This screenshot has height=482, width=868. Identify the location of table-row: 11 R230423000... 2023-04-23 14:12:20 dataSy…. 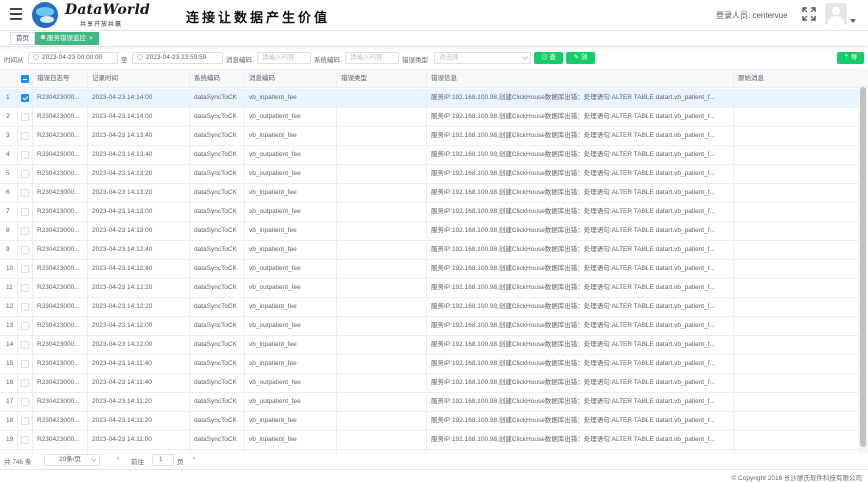
(429, 288).